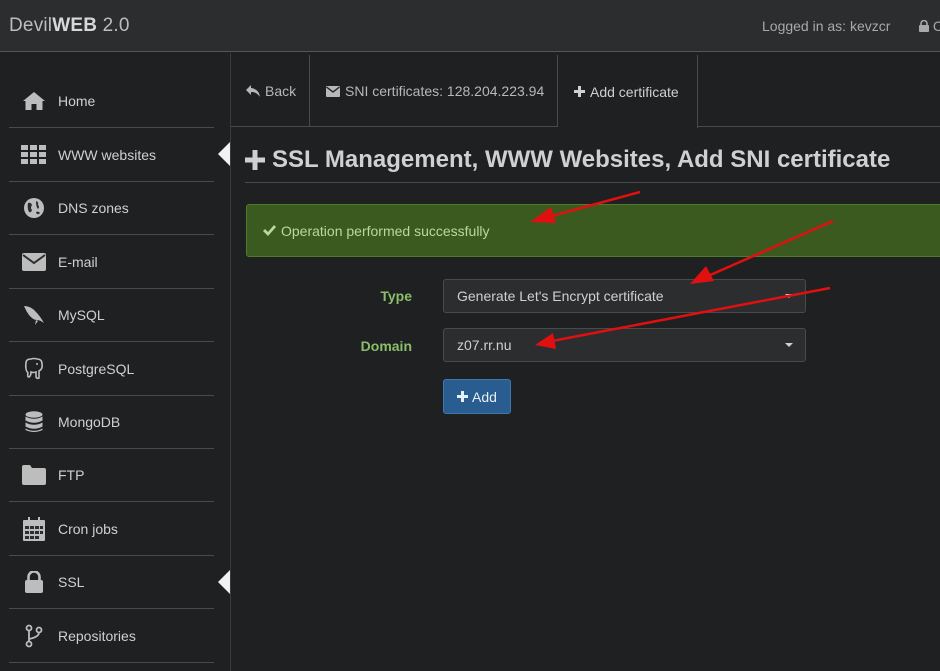 The height and width of the screenshot is (671, 940). Describe the element at coordinates (269, 230) in the screenshot. I see `check-icon` at that location.